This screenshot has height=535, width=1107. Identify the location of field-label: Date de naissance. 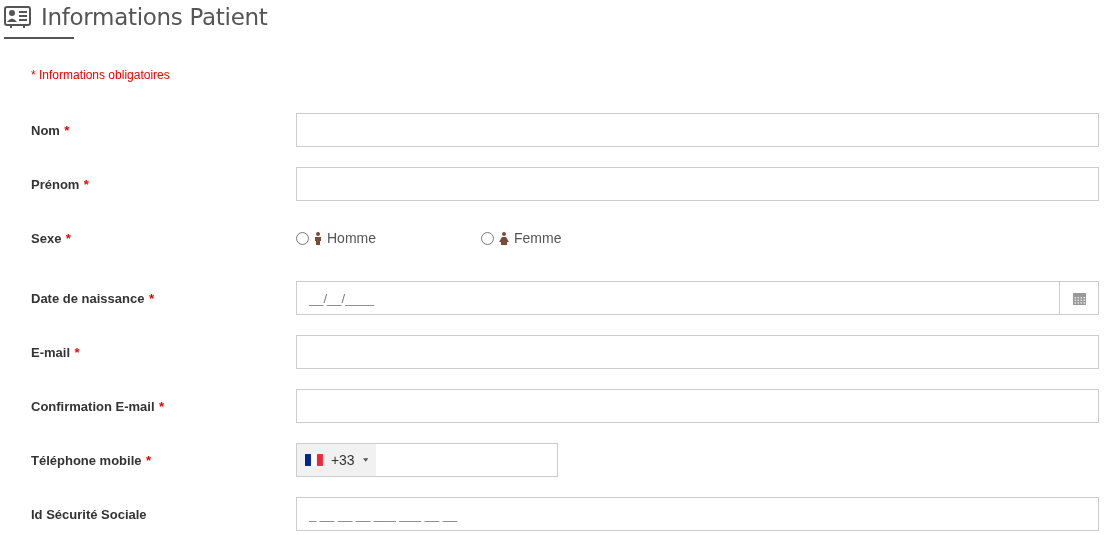
(88, 298).